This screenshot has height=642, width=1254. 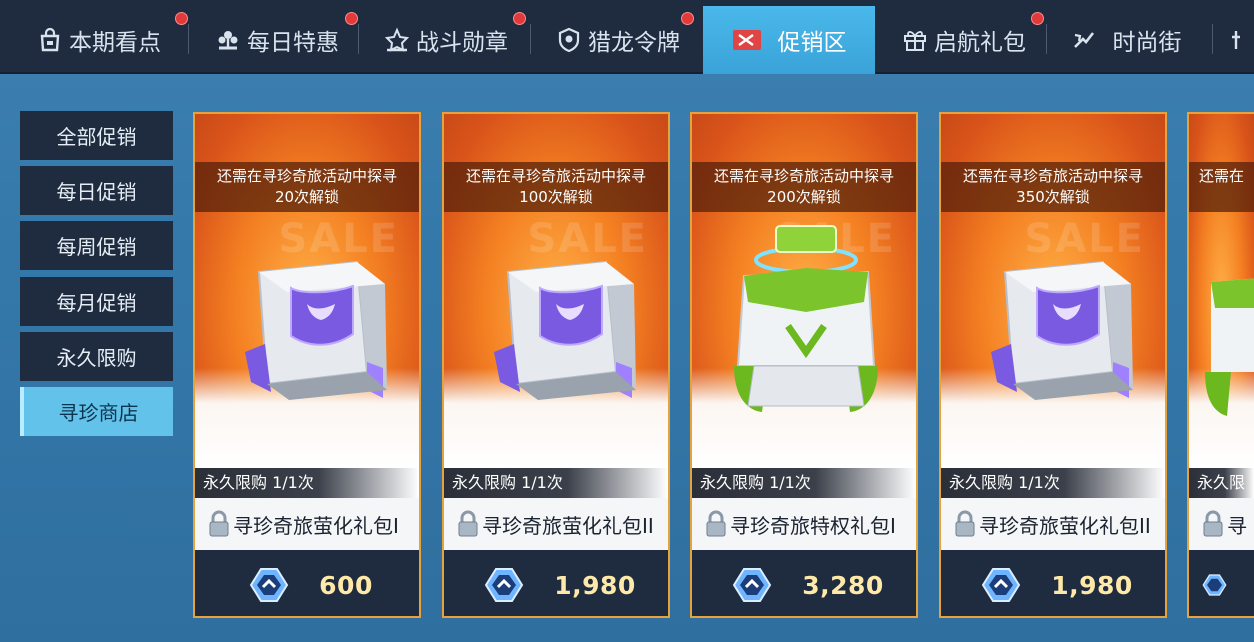 I want to click on unlock-line-2: 200次解锁, so click(x=804, y=197).